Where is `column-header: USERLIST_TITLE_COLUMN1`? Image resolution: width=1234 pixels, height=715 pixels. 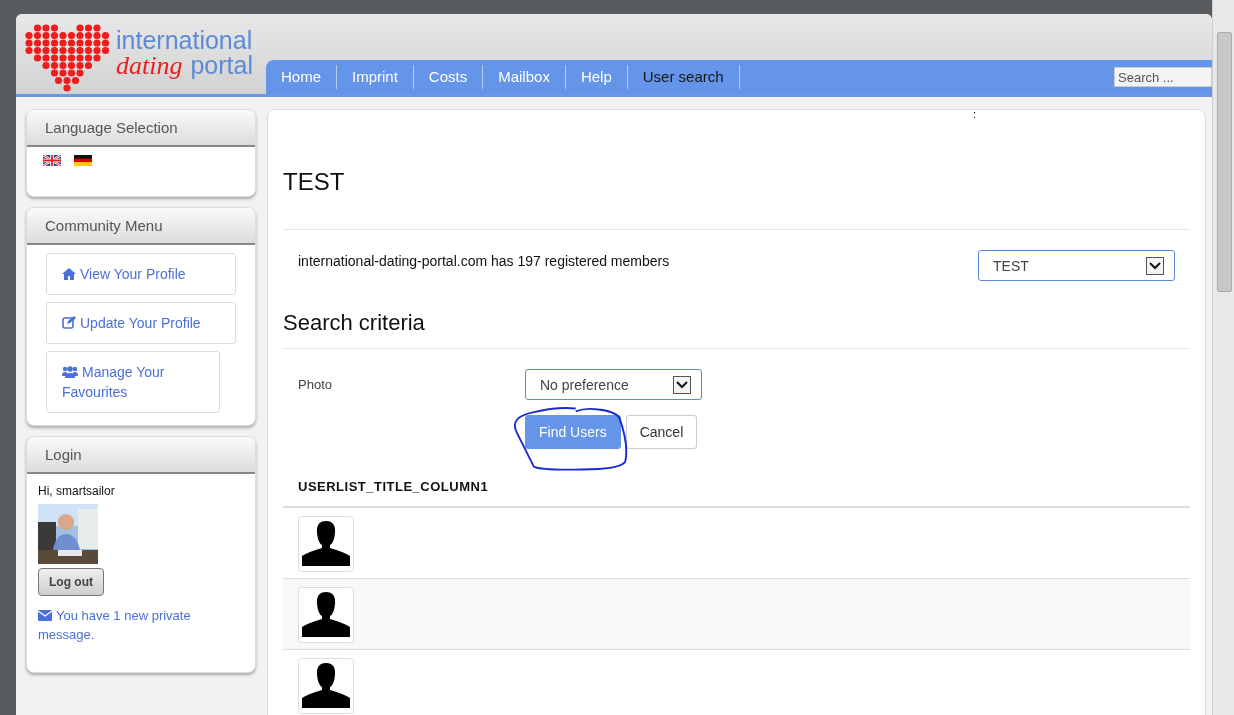 column-header: USERLIST_TITLE_COLUMN1 is located at coordinates (393, 487).